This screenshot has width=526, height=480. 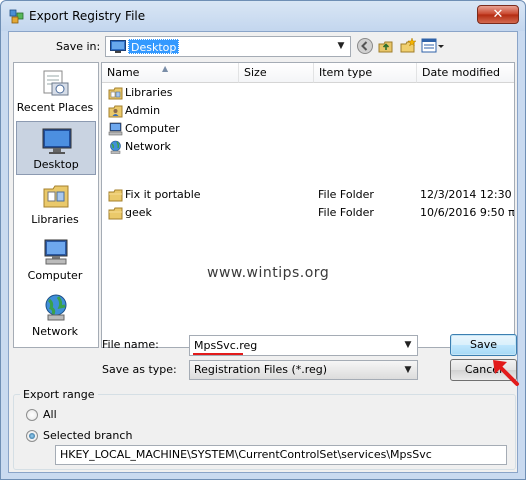 I want to click on place-computer: Computer, so click(x=56, y=260).